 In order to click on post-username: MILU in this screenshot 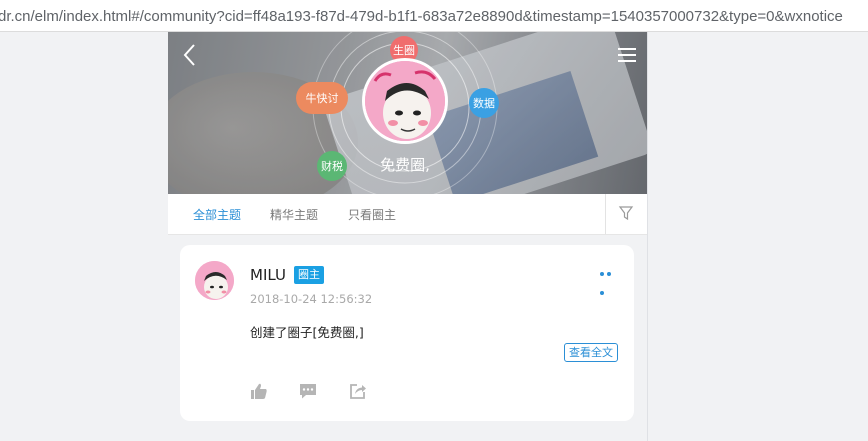, I will do `click(268, 275)`.